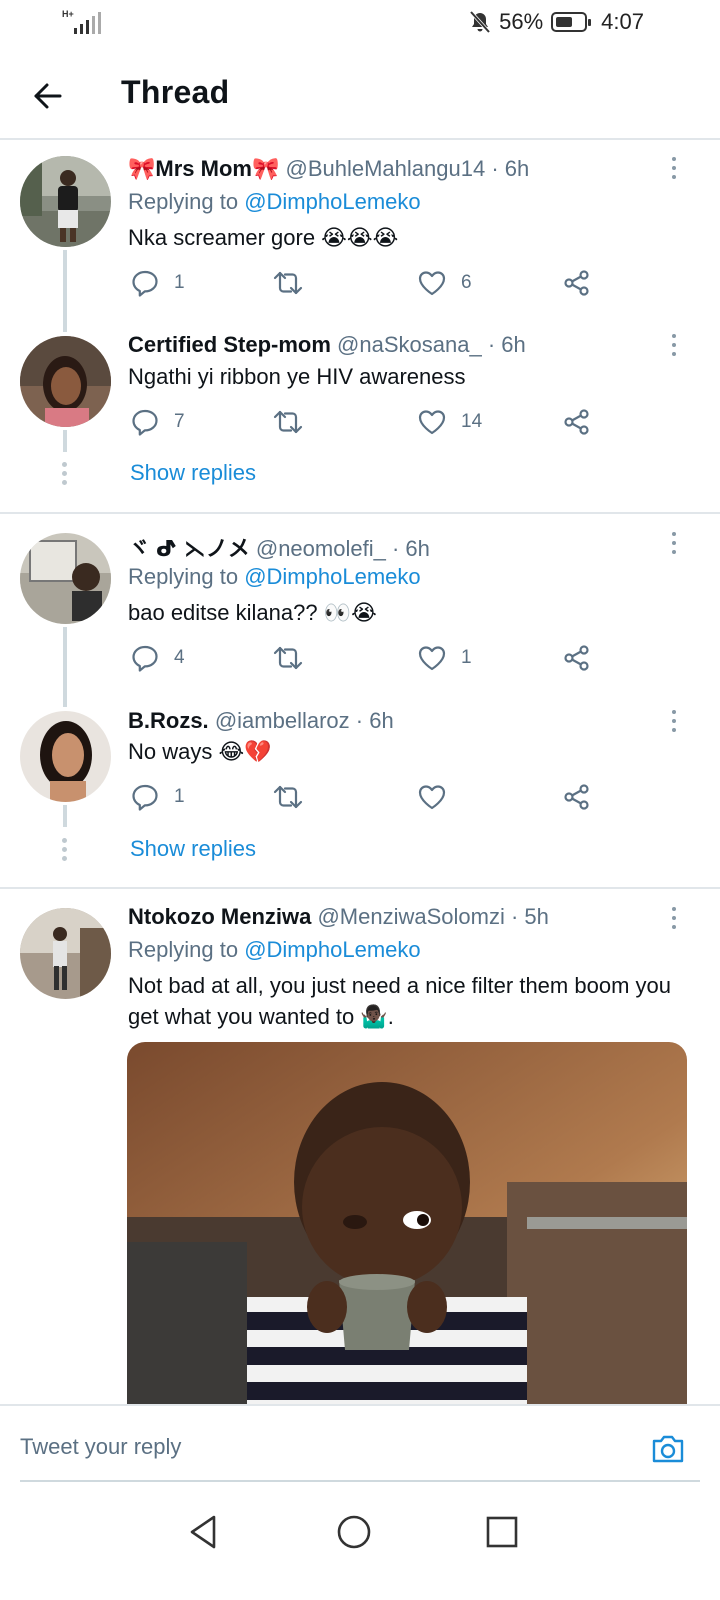 The height and width of the screenshot is (1600, 720). I want to click on page-title: Thread, so click(175, 92).